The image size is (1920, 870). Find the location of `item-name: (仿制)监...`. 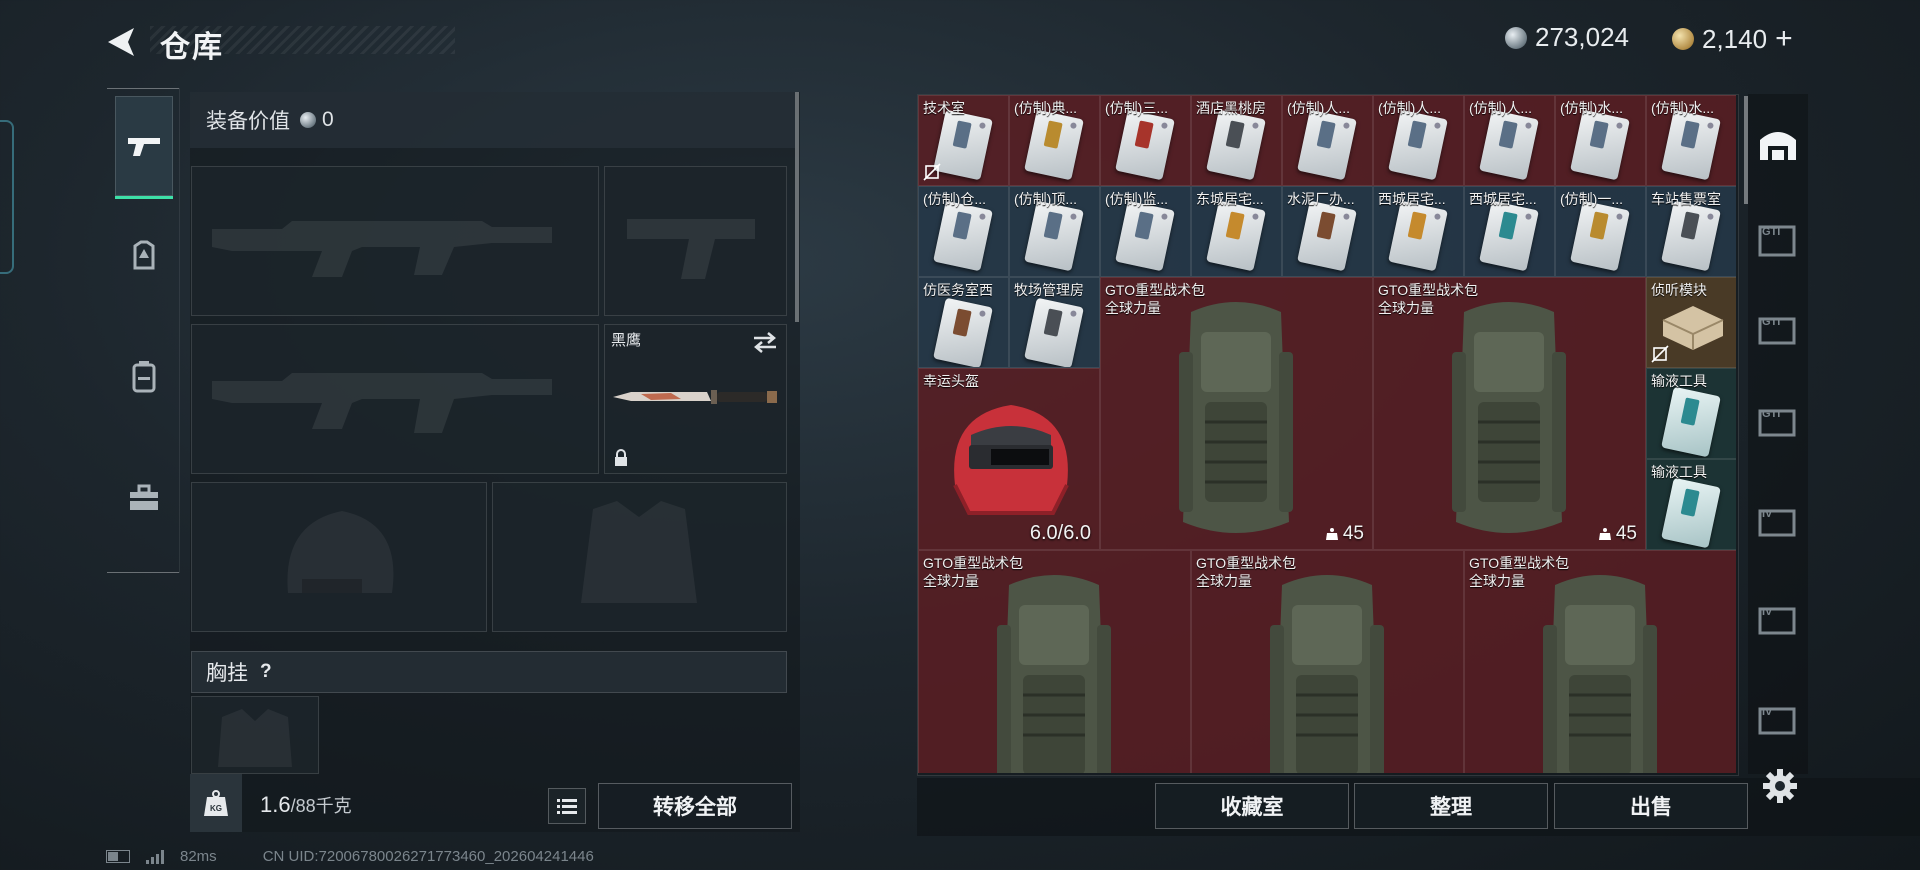

item-name: (仿制)监... is located at coordinates (1136, 199).